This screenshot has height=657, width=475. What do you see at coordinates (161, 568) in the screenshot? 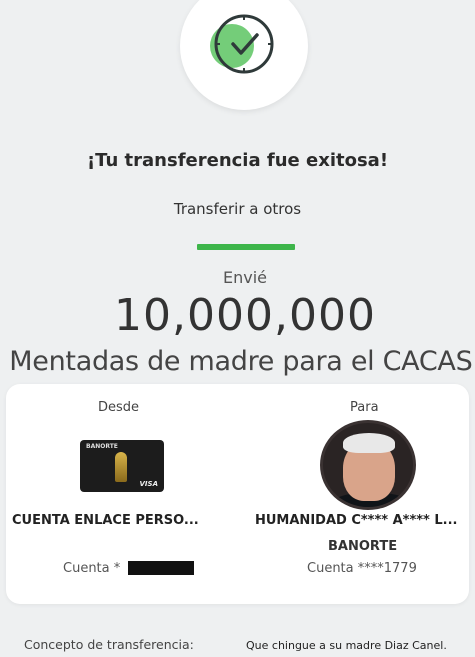
I see `redaction-bar` at bounding box center [161, 568].